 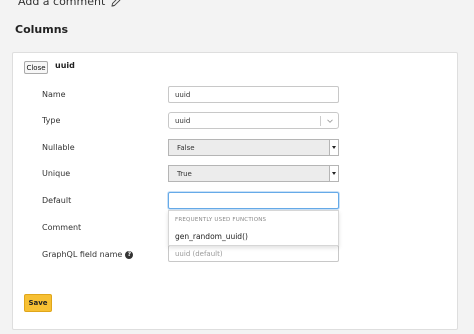 What do you see at coordinates (82, 254) in the screenshot?
I see `graphql-field-name-label-text: GraphQL field name` at bounding box center [82, 254].